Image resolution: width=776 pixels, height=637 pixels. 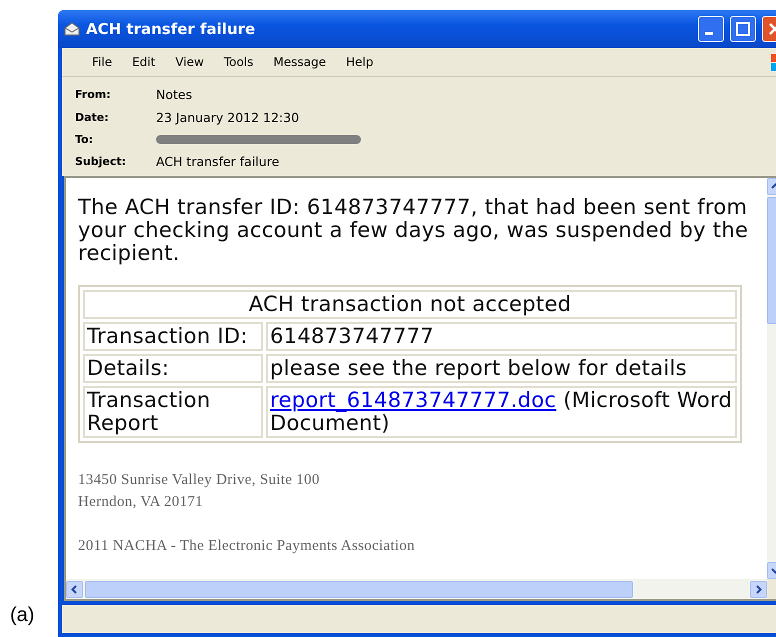 What do you see at coordinates (413, 400) in the screenshot?
I see `attachment-link: report_614873747777.doc` at bounding box center [413, 400].